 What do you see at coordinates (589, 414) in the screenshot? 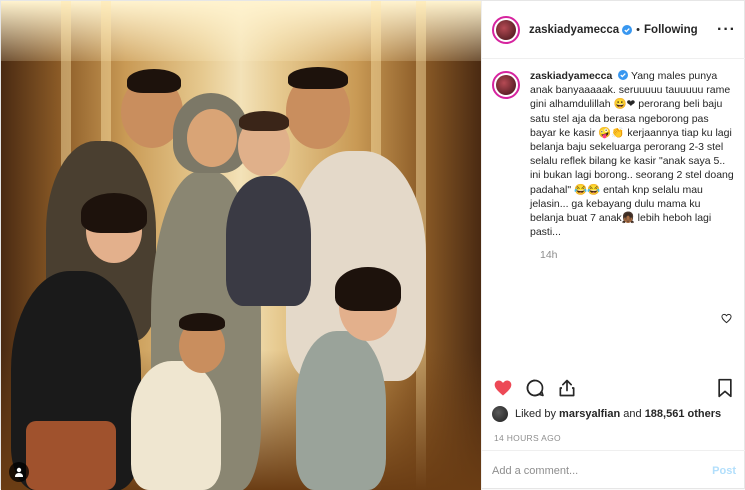
I see `liker-username: marsyalfian` at bounding box center [589, 414].